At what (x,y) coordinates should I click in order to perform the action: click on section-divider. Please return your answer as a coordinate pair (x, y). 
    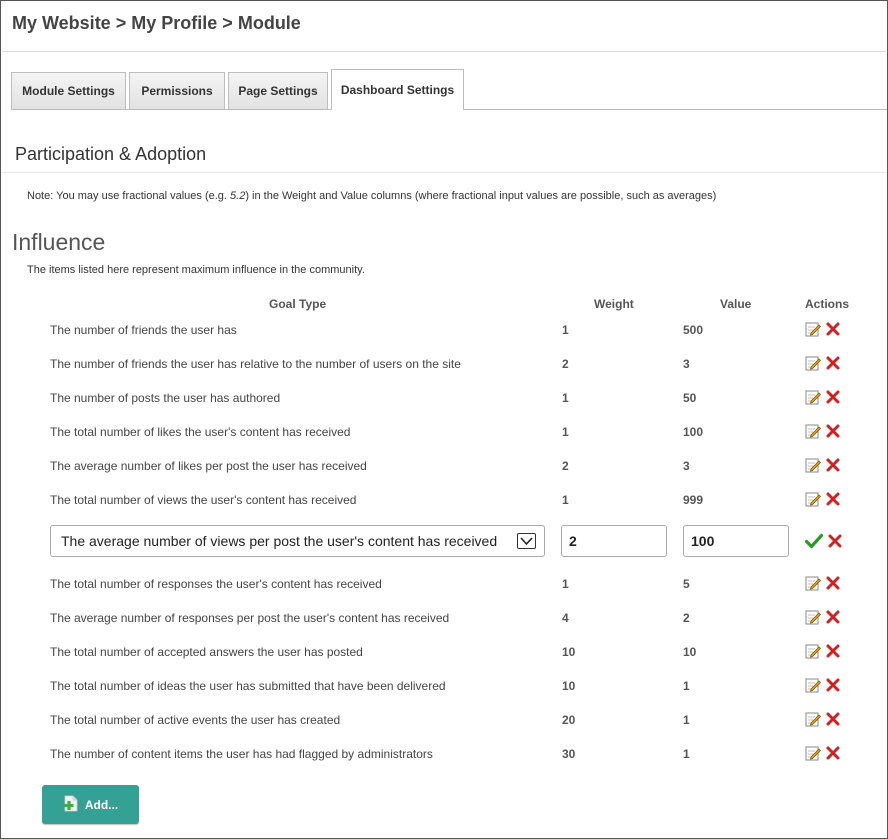
    Looking at the image, I should click on (444, 172).